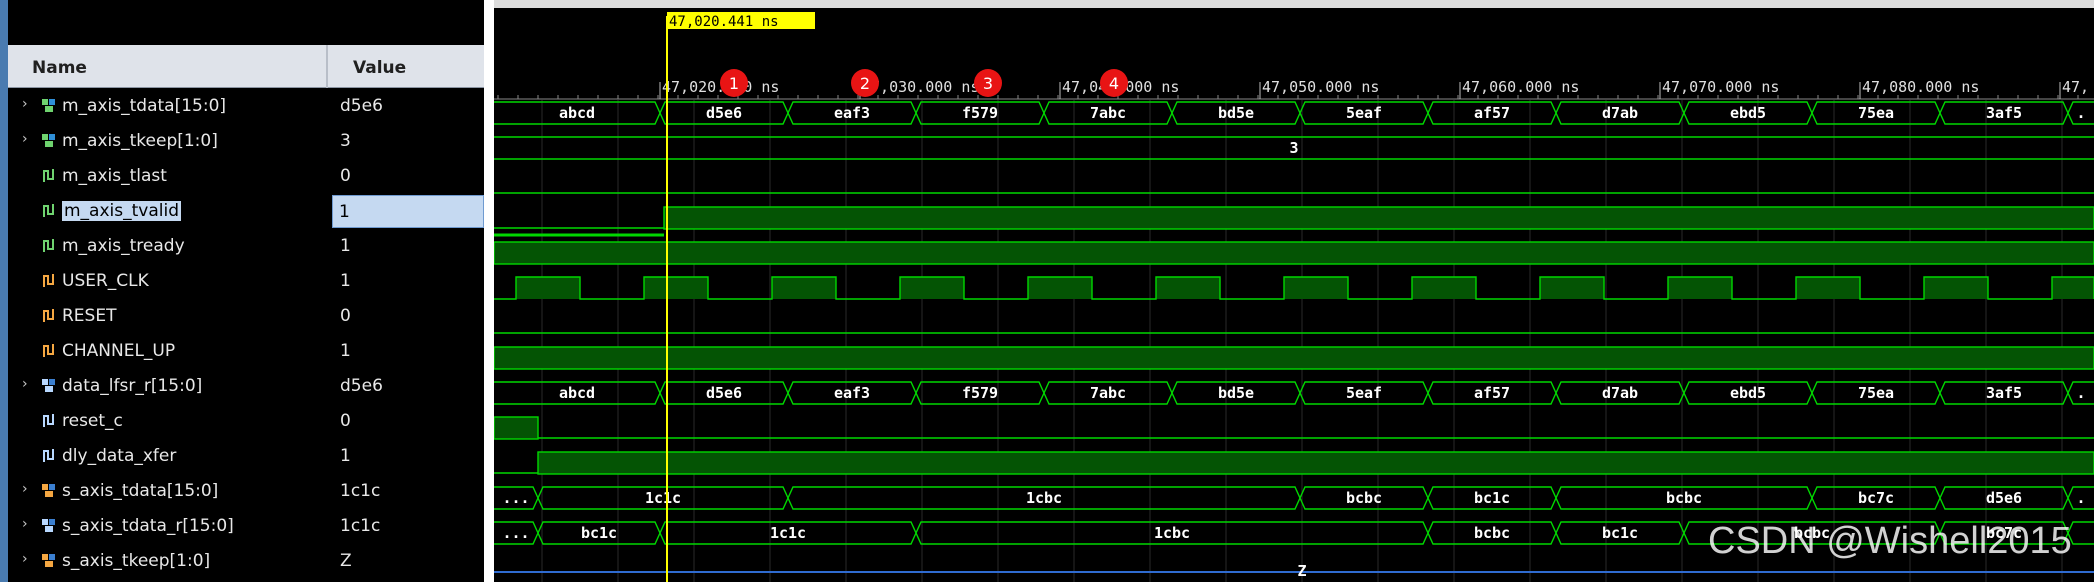 The height and width of the screenshot is (582, 2094). I want to click on window-frame, so click(4, 291).